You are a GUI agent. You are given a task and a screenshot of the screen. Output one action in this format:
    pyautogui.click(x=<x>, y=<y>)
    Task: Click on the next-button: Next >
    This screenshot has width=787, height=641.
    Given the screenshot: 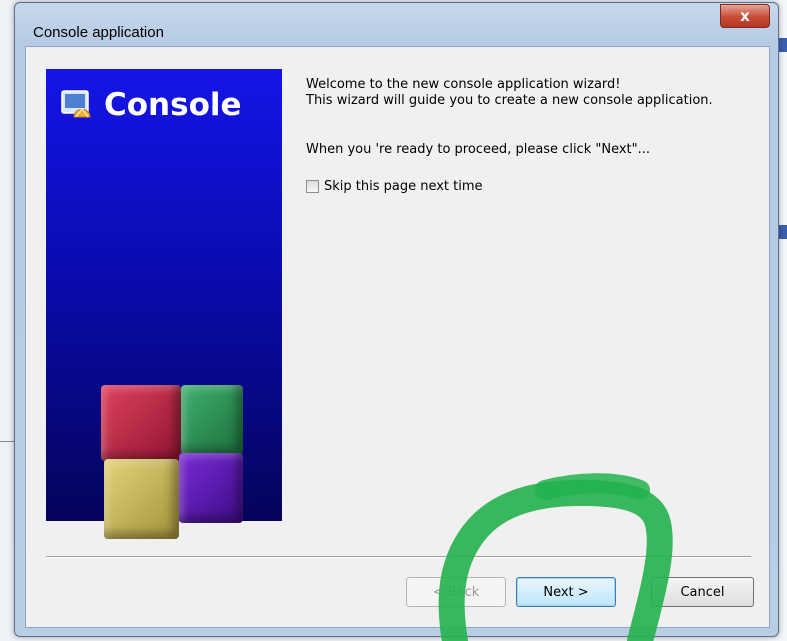 What is the action you would take?
    pyautogui.click(x=566, y=592)
    